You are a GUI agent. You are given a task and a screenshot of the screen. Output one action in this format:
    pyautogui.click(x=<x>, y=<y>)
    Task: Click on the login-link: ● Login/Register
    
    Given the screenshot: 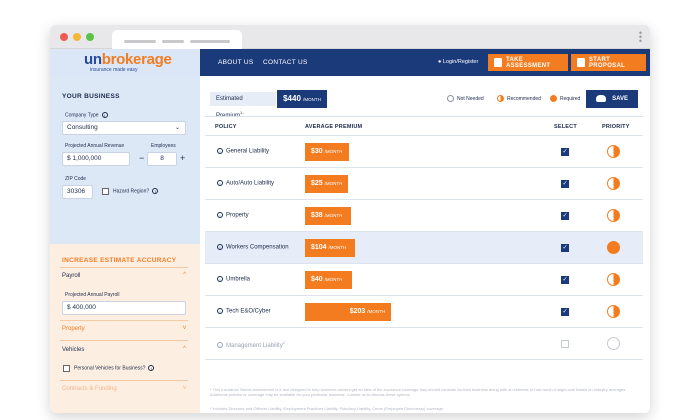 What is the action you would take?
    pyautogui.click(x=458, y=62)
    